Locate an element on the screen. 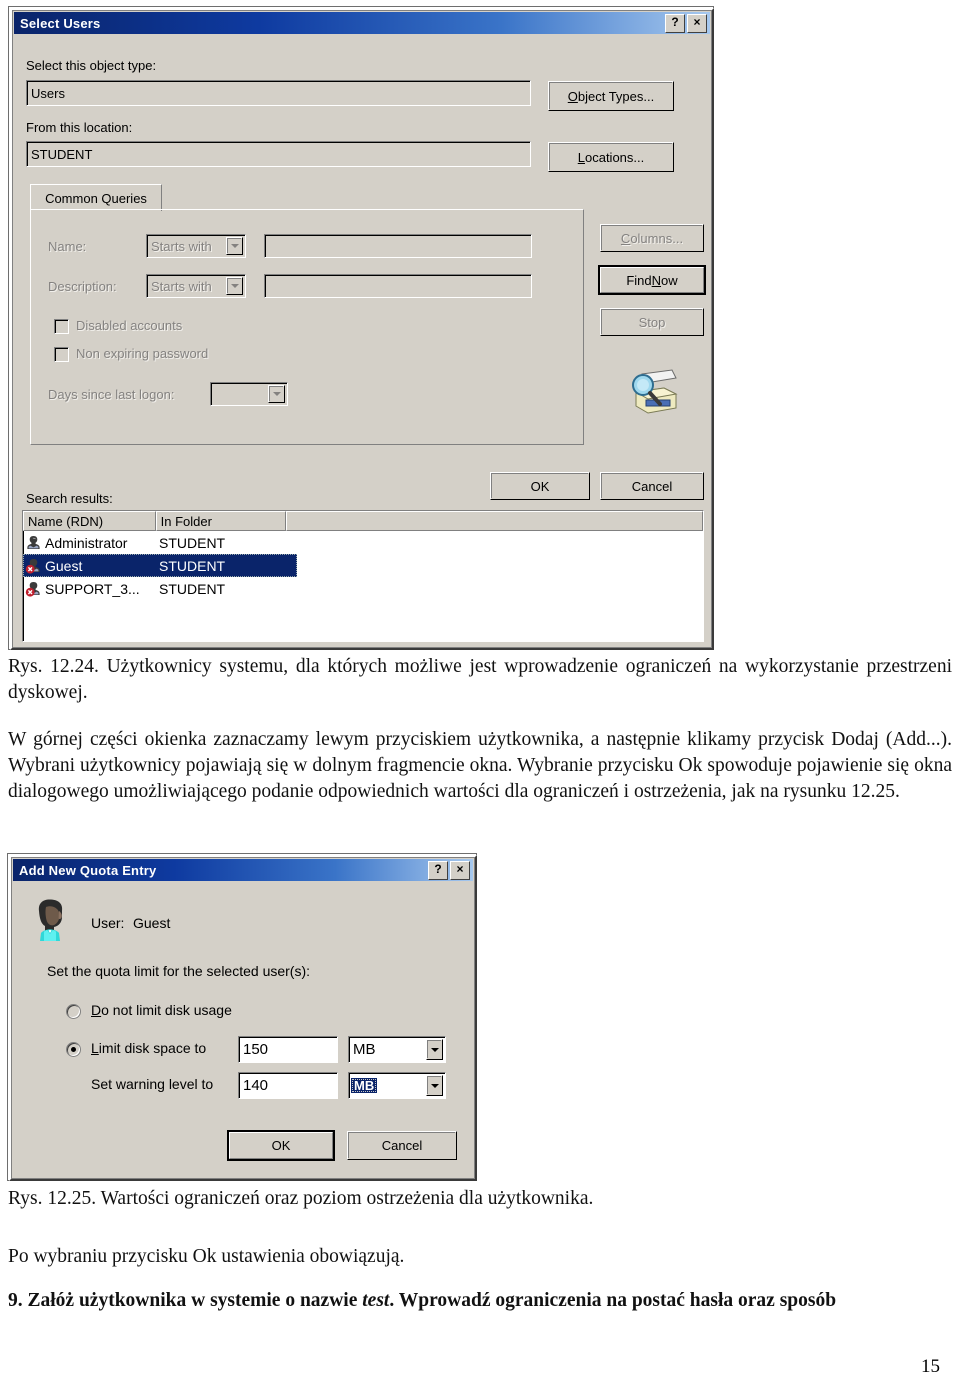  location-label: From this location: is located at coordinates (79, 127).